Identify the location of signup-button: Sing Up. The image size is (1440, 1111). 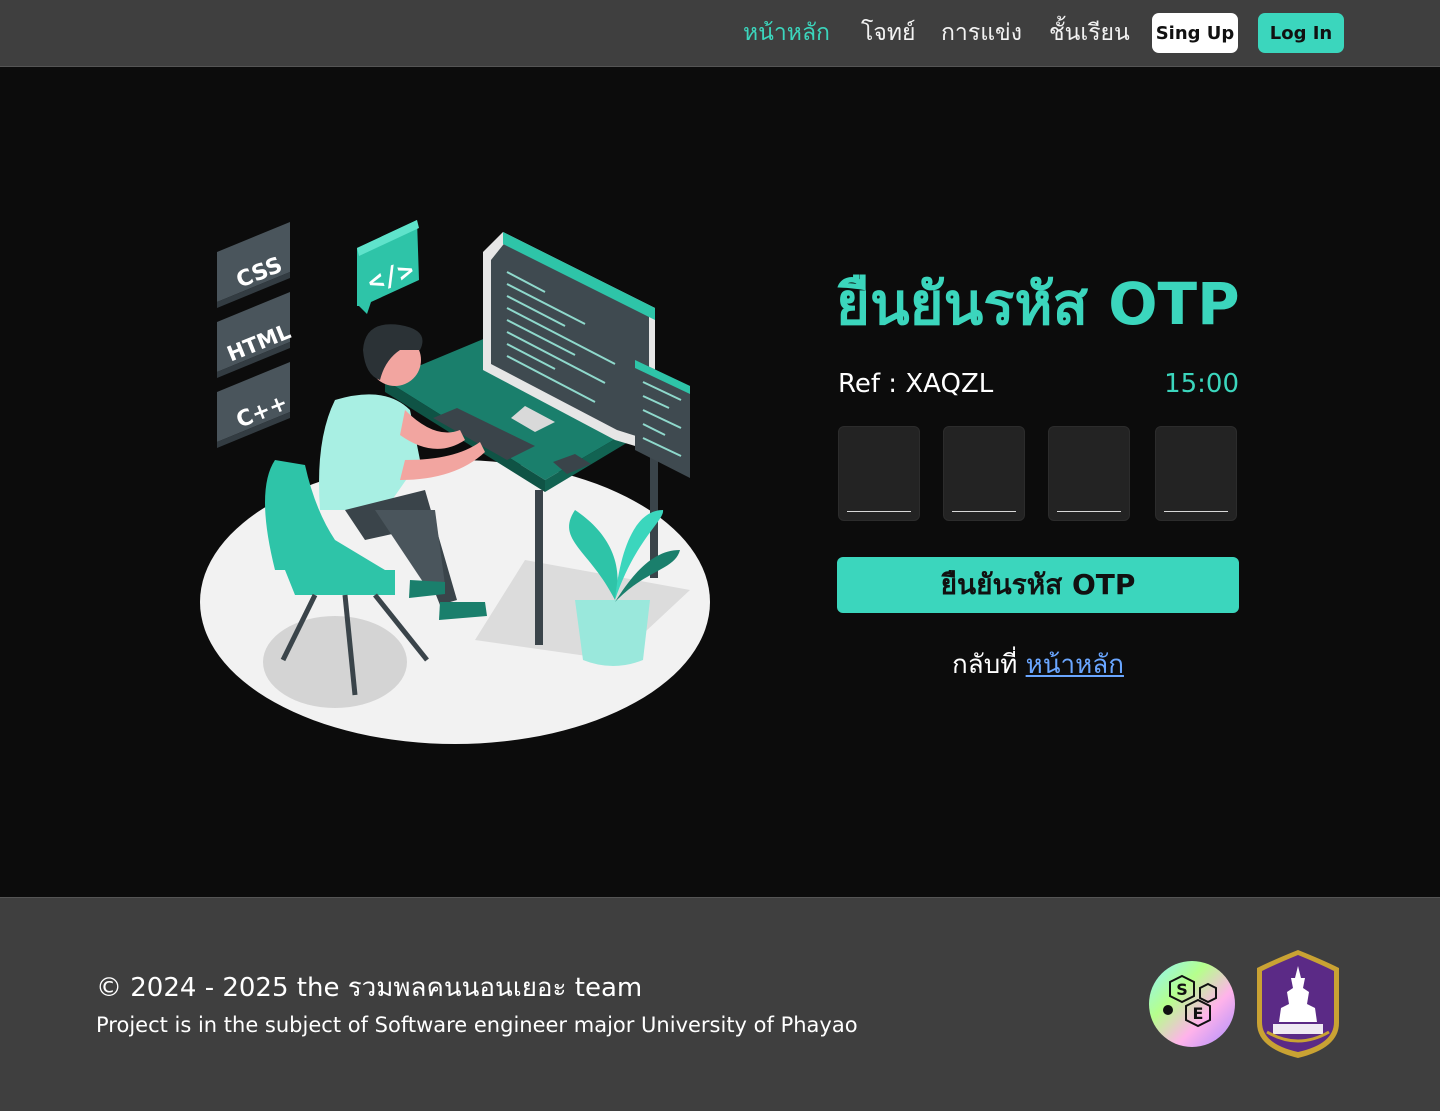
(1195, 33).